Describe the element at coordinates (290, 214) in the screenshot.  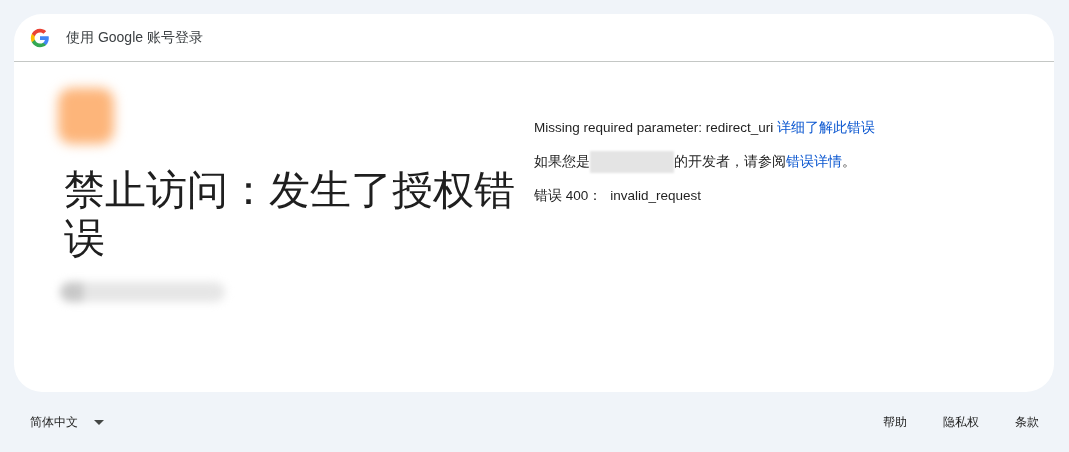
I see `error-heading: 禁止访问：发生了授权错误` at that location.